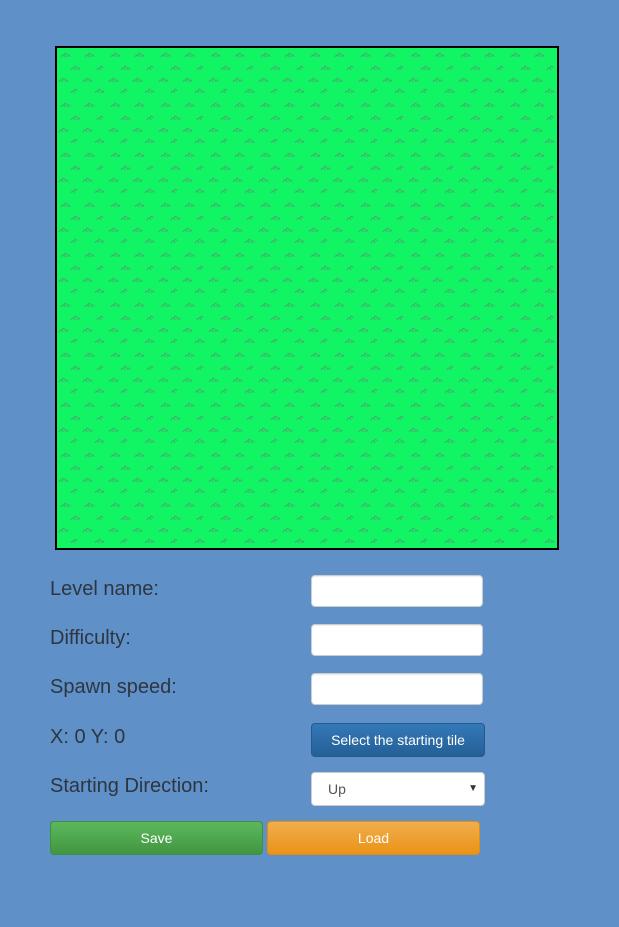 This screenshot has height=927, width=619. Describe the element at coordinates (397, 640) in the screenshot. I see `difficulty-input` at that location.